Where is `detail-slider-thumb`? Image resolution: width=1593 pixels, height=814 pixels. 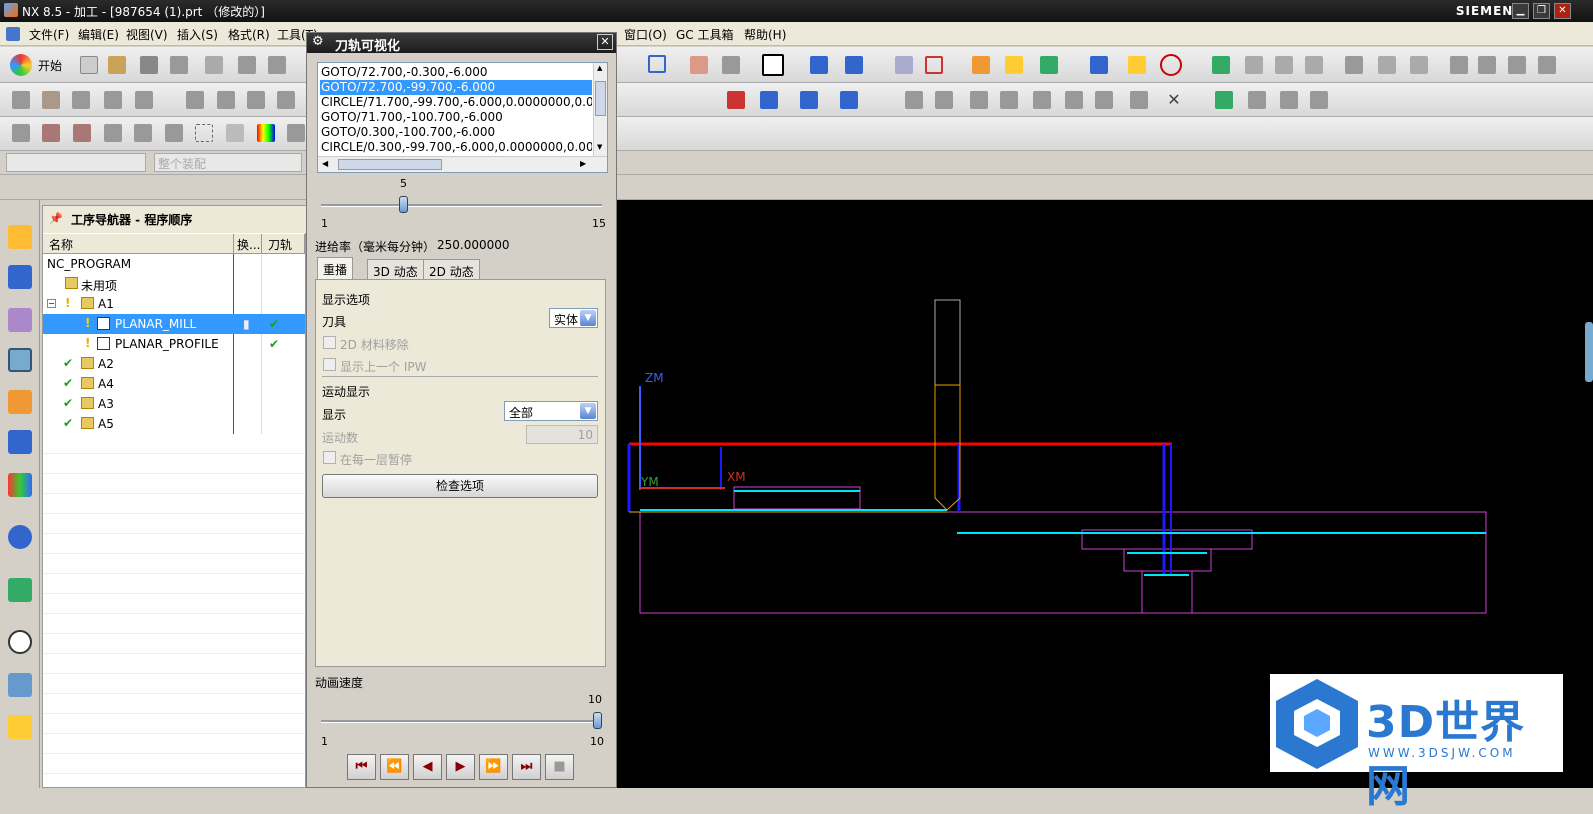 detail-slider-thumb is located at coordinates (403, 204).